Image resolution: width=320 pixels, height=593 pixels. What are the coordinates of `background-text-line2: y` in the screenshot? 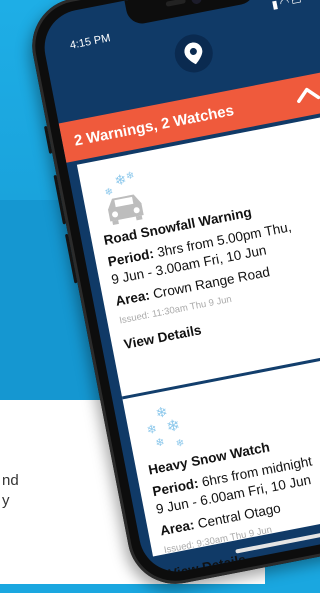 It's located at (6, 500).